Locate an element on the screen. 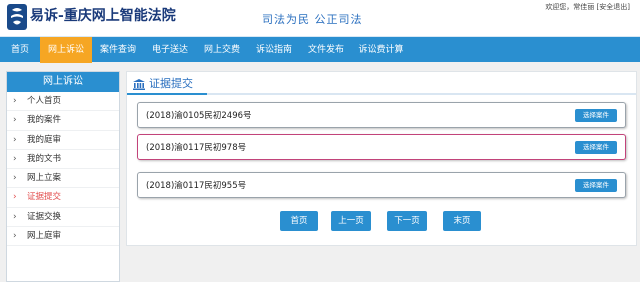 Image resolution: width=640 pixels, height=282 pixels. main-nav: 首页 网上诉讼 案件查询 电子送达 网上交费 诉讼指南 文件发布 诉讼费计算 is located at coordinates (320, 49).